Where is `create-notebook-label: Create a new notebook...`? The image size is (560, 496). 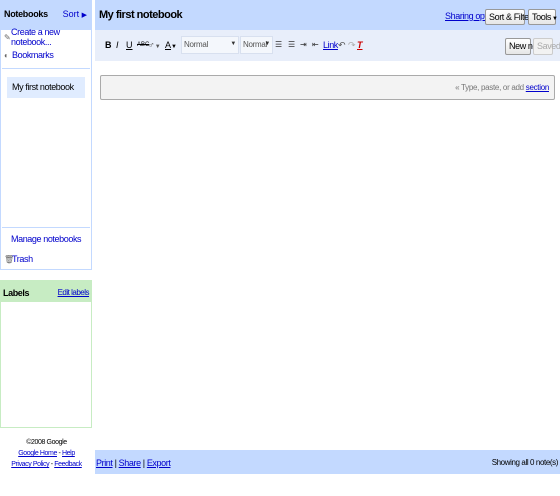 create-notebook-label: Create a new notebook... is located at coordinates (35, 37).